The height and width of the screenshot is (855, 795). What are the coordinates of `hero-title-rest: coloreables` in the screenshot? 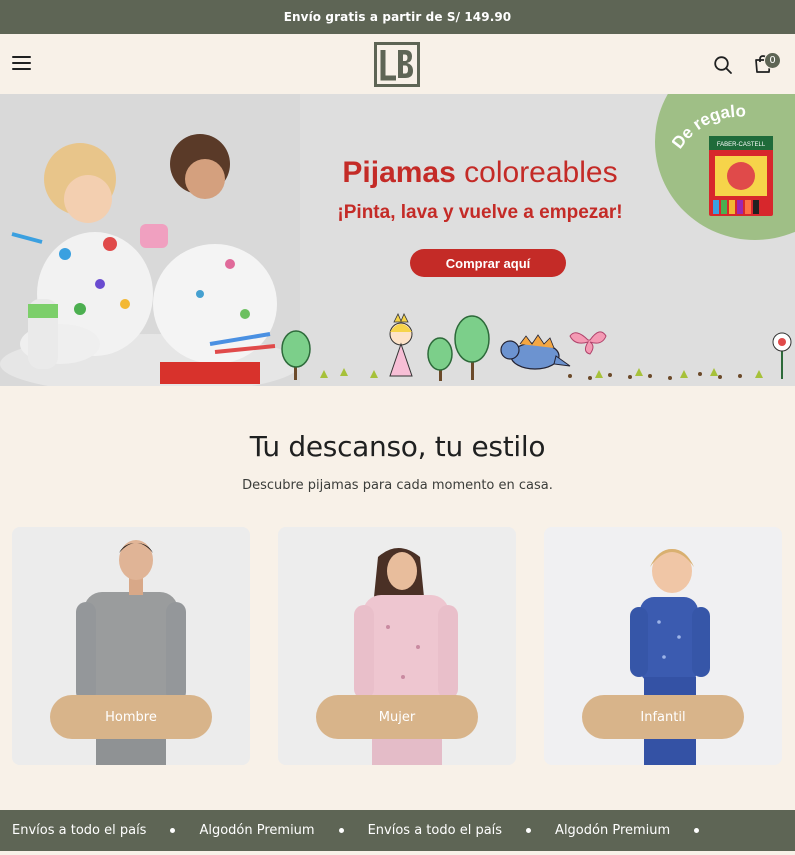 It's located at (541, 172).